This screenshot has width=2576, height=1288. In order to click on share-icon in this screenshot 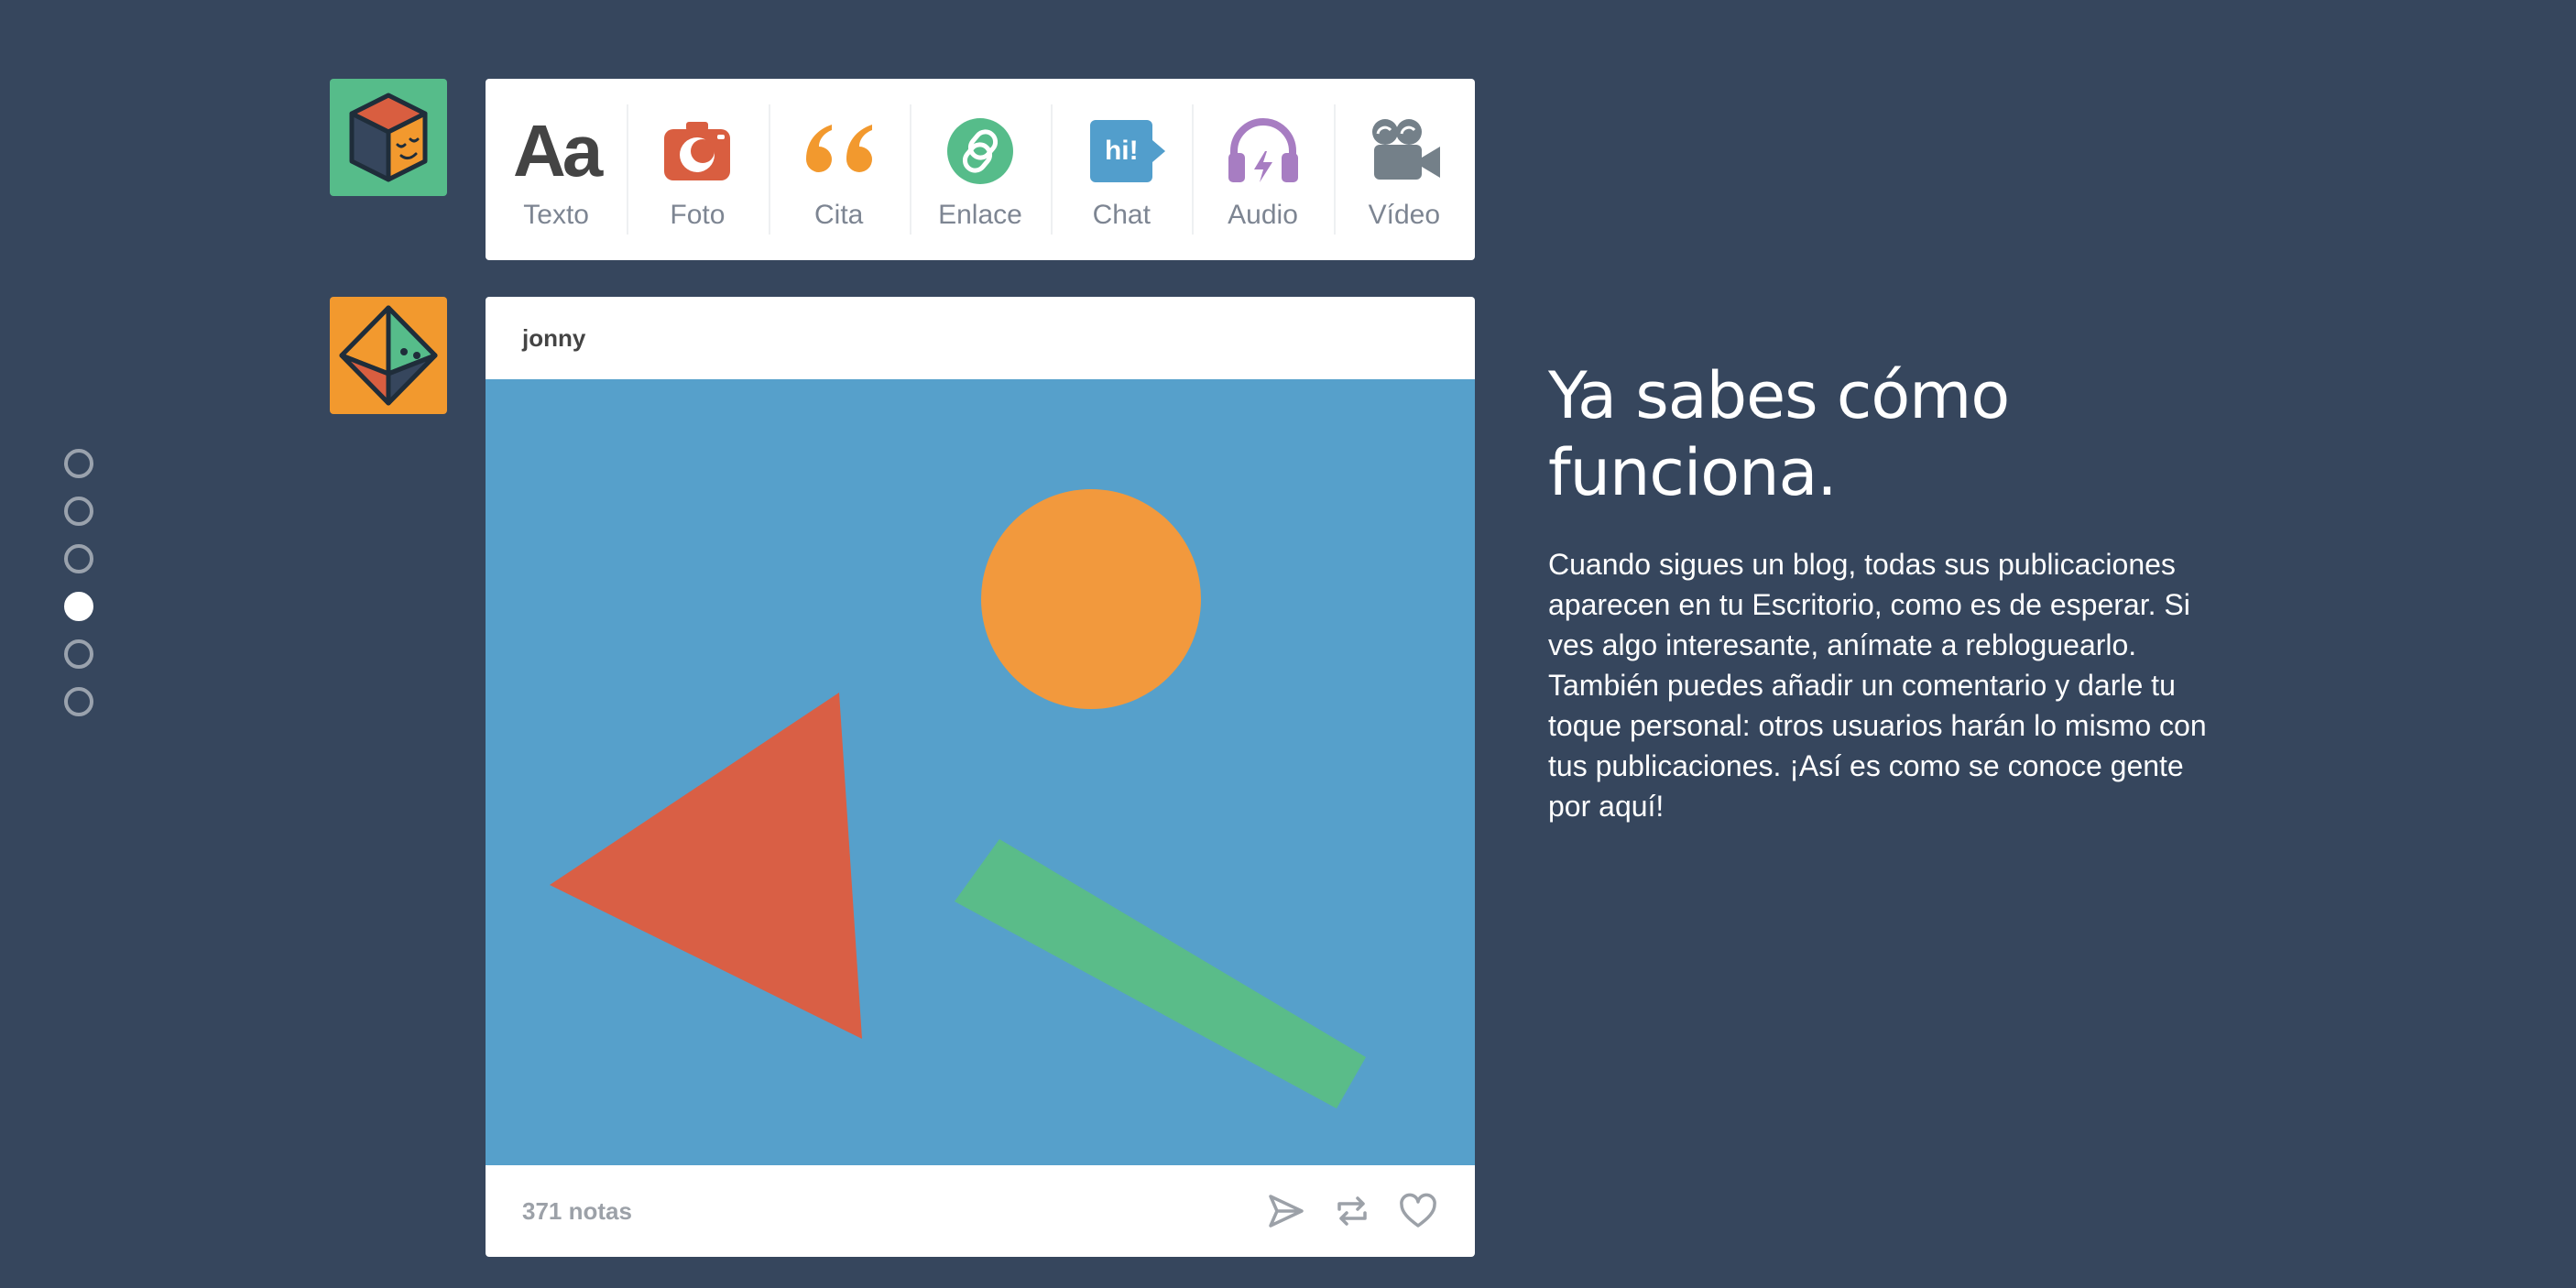, I will do `click(1287, 1212)`.